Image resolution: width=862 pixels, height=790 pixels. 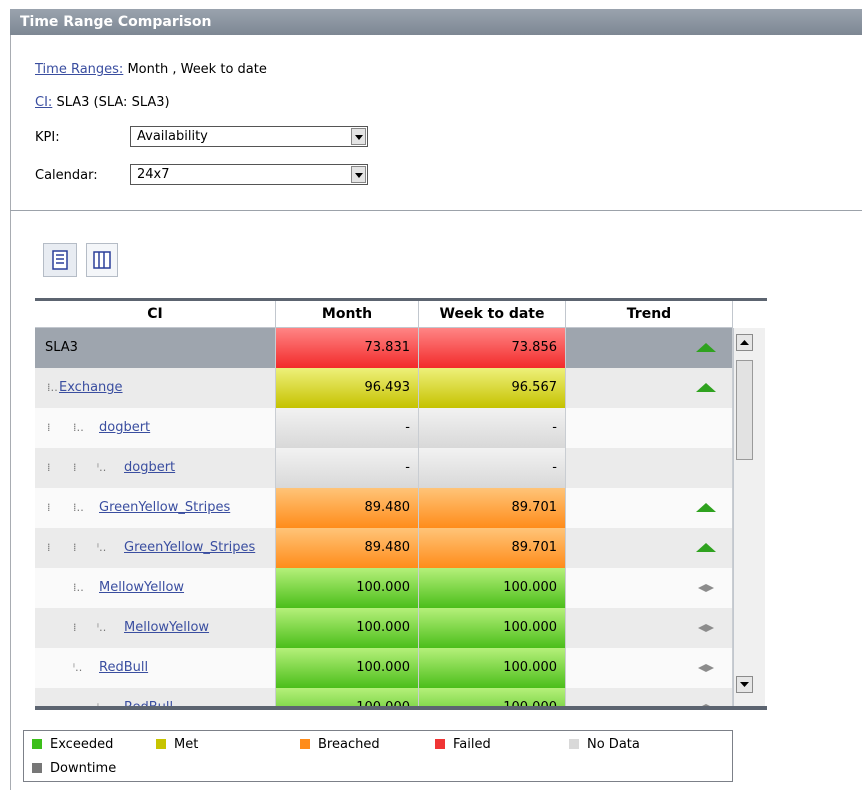 I want to click on legend-met-label: Met, so click(x=186, y=744).